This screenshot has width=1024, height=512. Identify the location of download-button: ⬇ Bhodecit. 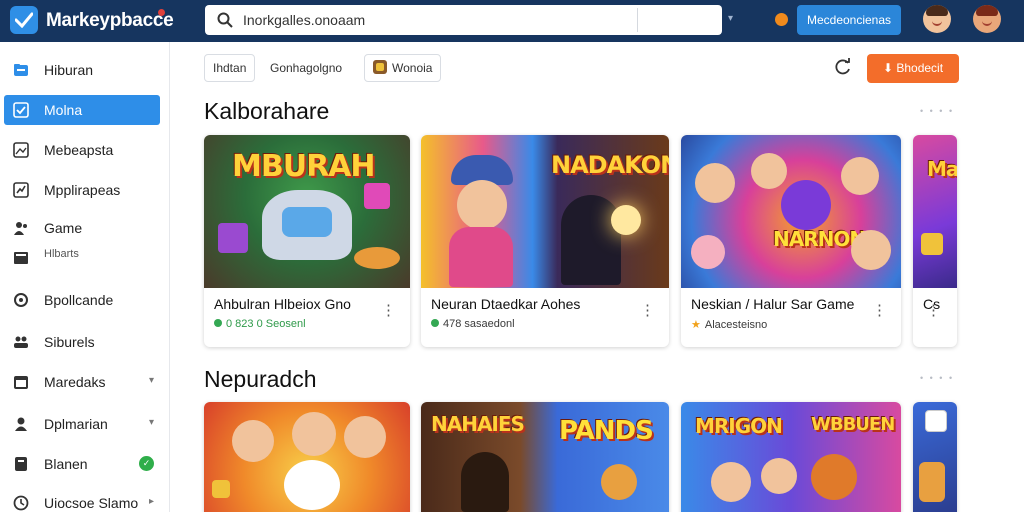
(913, 68).